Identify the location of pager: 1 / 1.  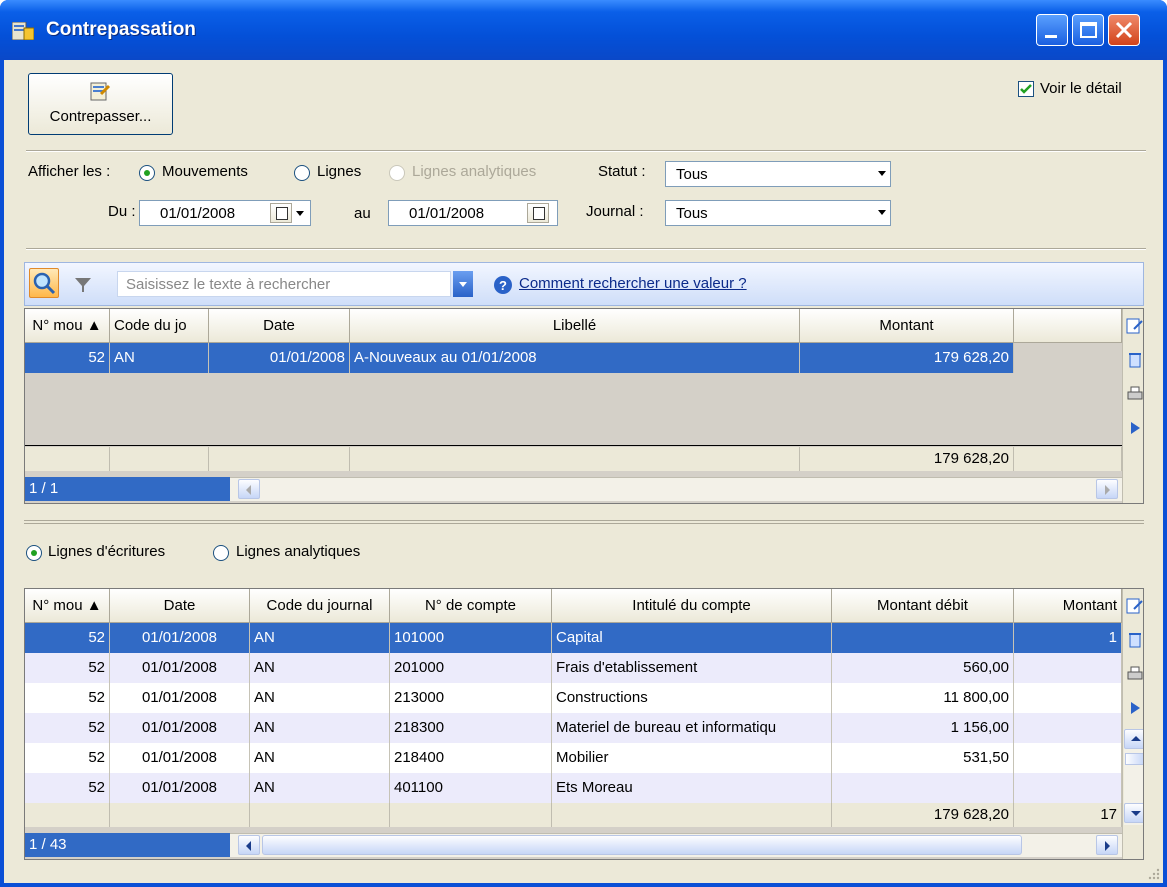
(127, 489).